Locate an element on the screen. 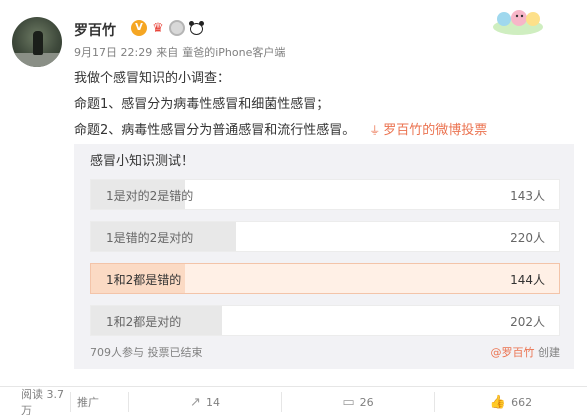 Image resolution: width=587 pixels, height=415 pixels. poll-option-4-label: 1和2都是对的 is located at coordinates (144, 322).